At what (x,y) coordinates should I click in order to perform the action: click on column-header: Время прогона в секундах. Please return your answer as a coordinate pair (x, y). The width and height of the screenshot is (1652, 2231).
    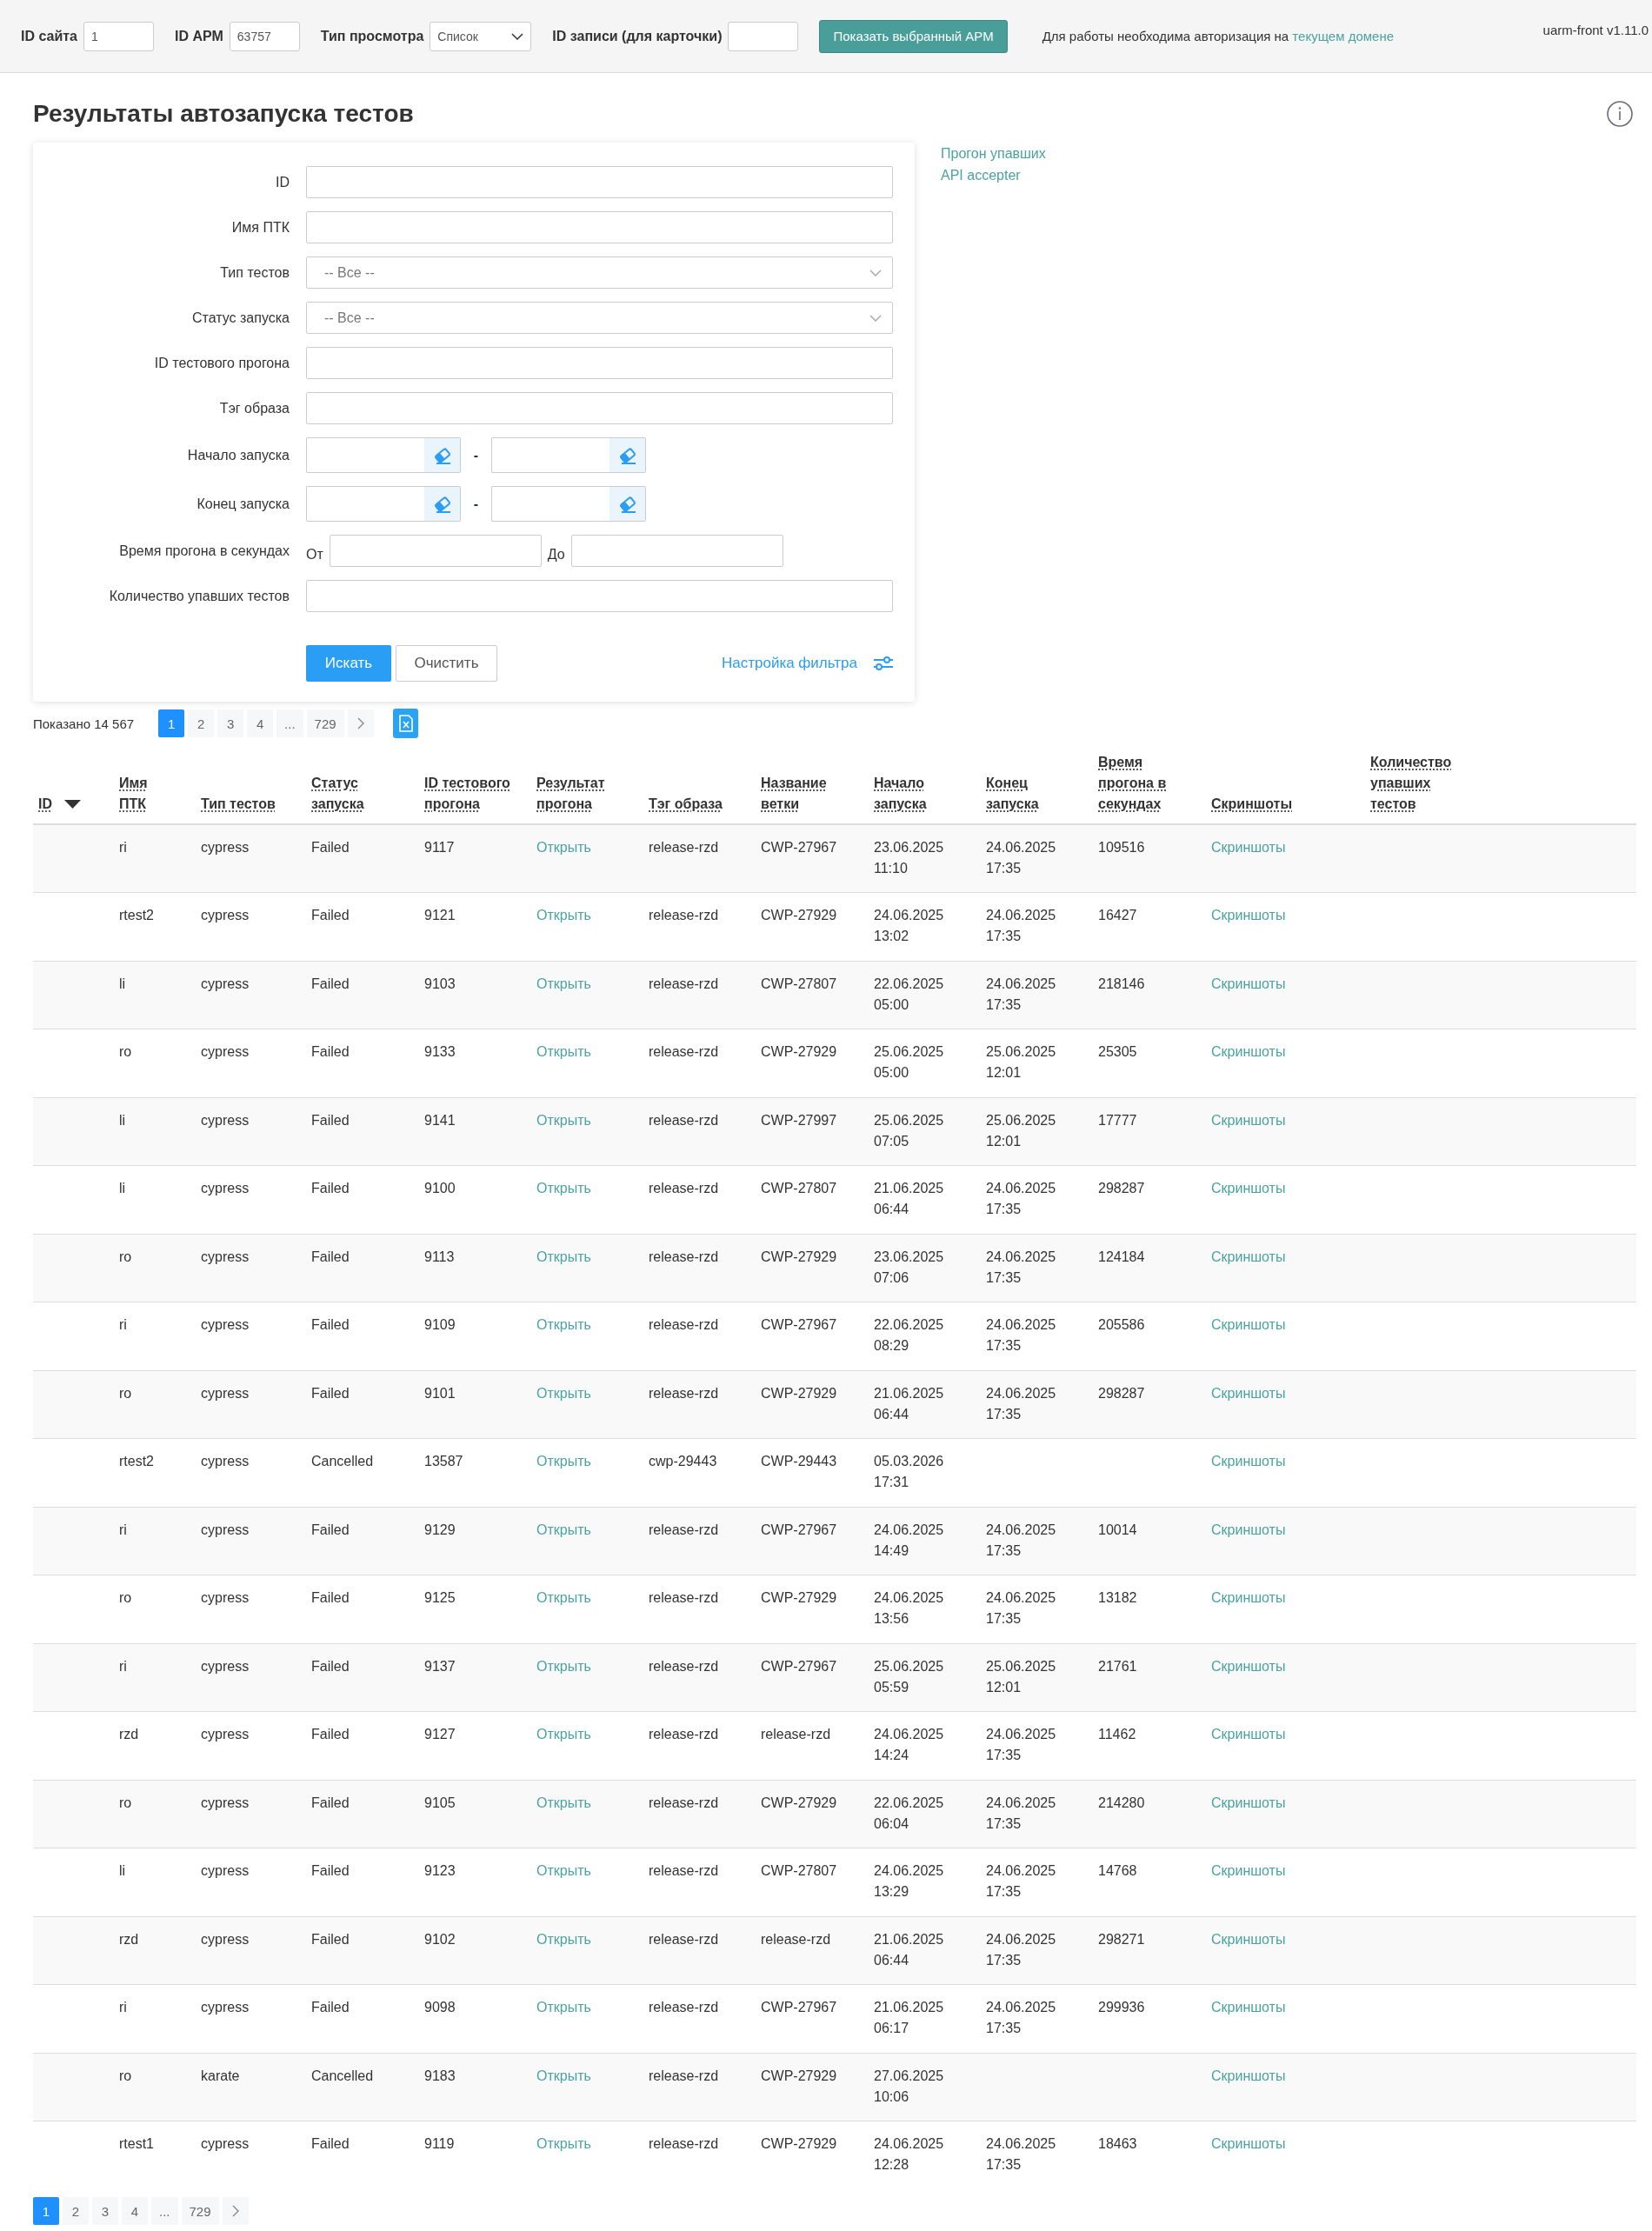
    Looking at the image, I should click on (1137, 783).